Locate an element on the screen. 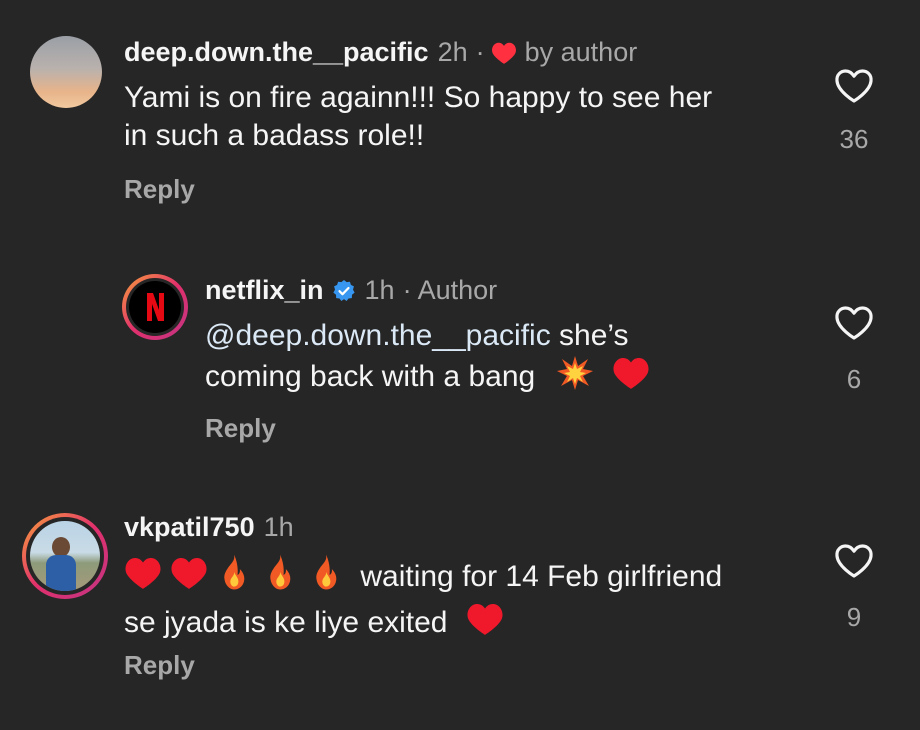 The height and width of the screenshot is (730, 920). profile-photo is located at coordinates (65, 556).